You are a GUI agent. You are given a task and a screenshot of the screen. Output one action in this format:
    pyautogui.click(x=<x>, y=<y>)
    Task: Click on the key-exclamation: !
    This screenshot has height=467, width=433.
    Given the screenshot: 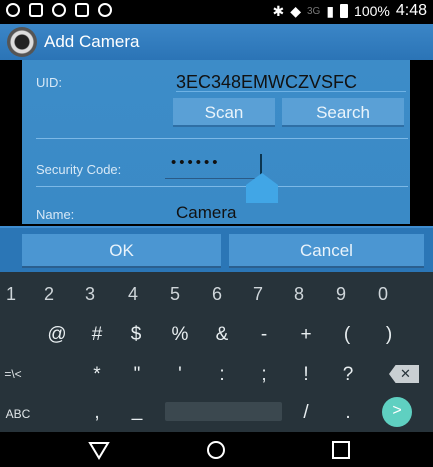 What is the action you would take?
    pyautogui.click(x=306, y=375)
    